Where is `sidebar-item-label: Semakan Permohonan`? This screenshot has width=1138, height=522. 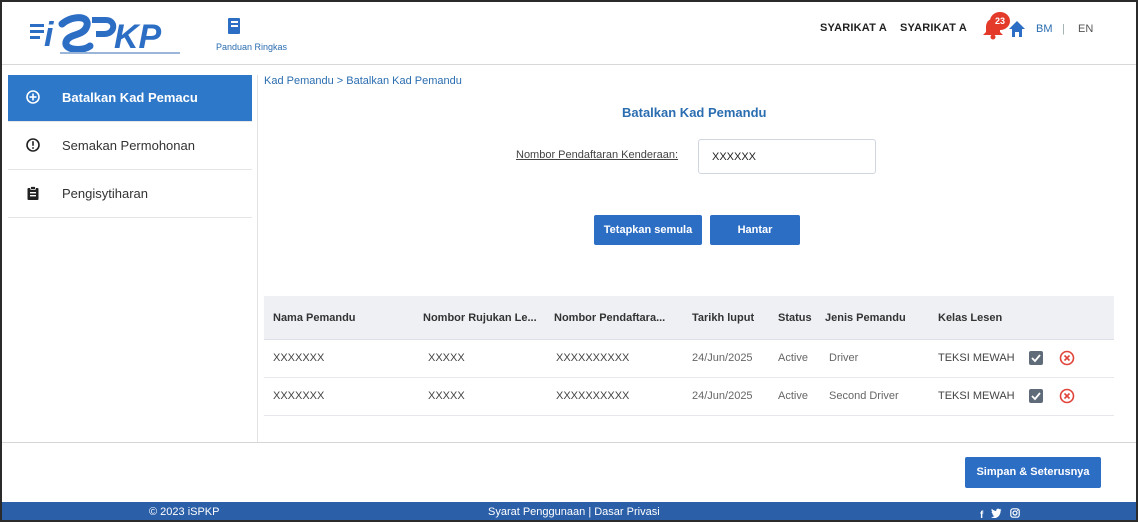
sidebar-item-label: Semakan Permohonan is located at coordinates (128, 145).